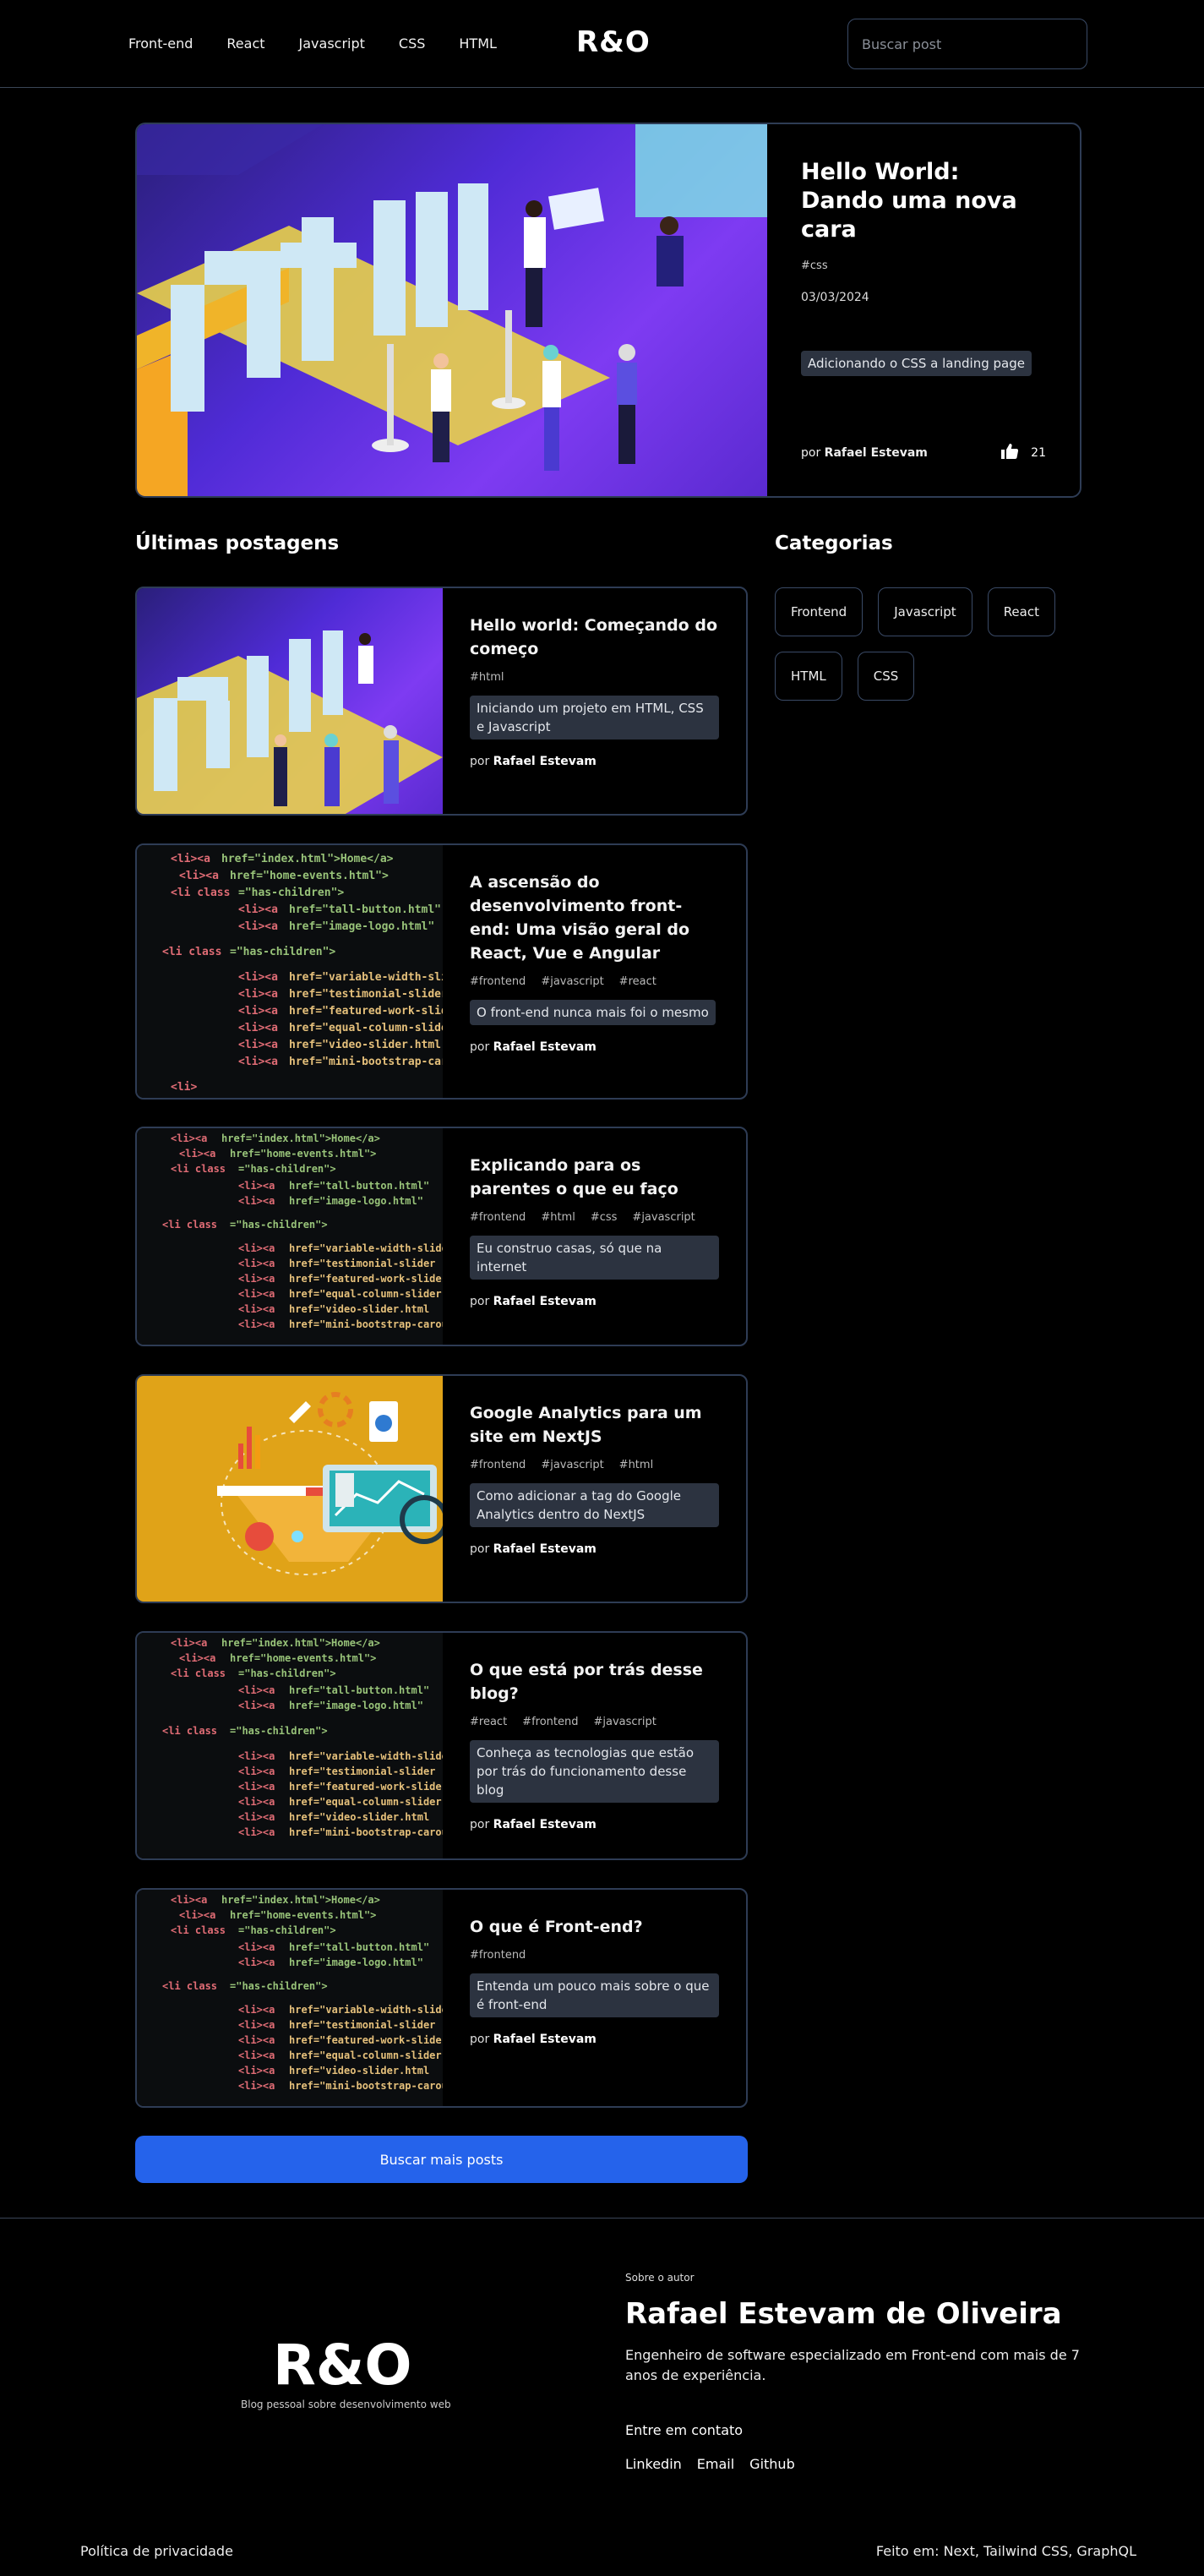  What do you see at coordinates (478, 44) in the screenshot?
I see `nav-link-html: HTML` at bounding box center [478, 44].